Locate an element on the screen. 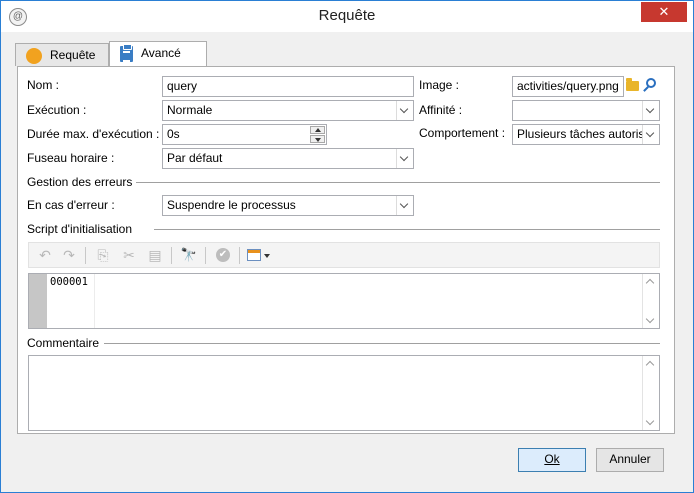  line-number: 000001 is located at coordinates (69, 282).